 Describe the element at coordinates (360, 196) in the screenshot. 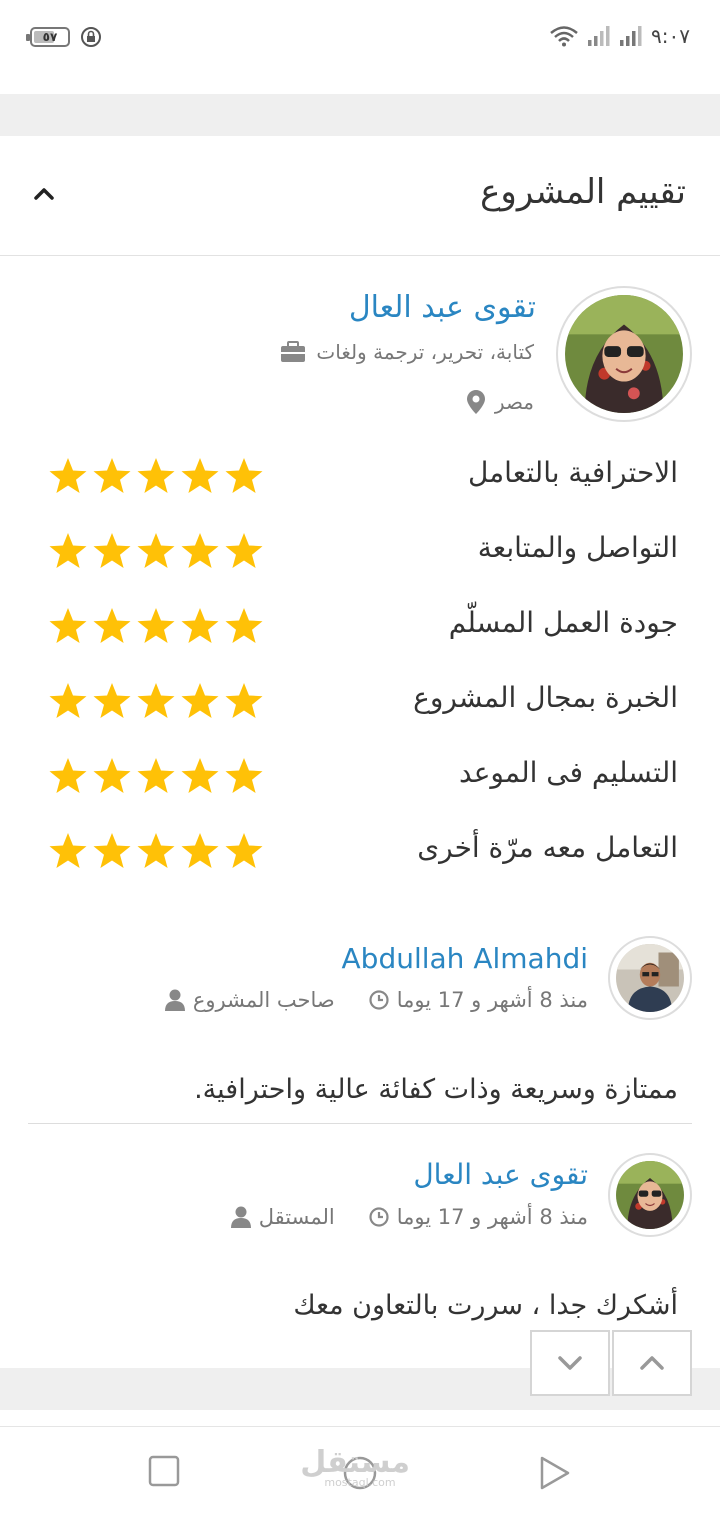

I see `section-header: تقييم المشروع` at that location.